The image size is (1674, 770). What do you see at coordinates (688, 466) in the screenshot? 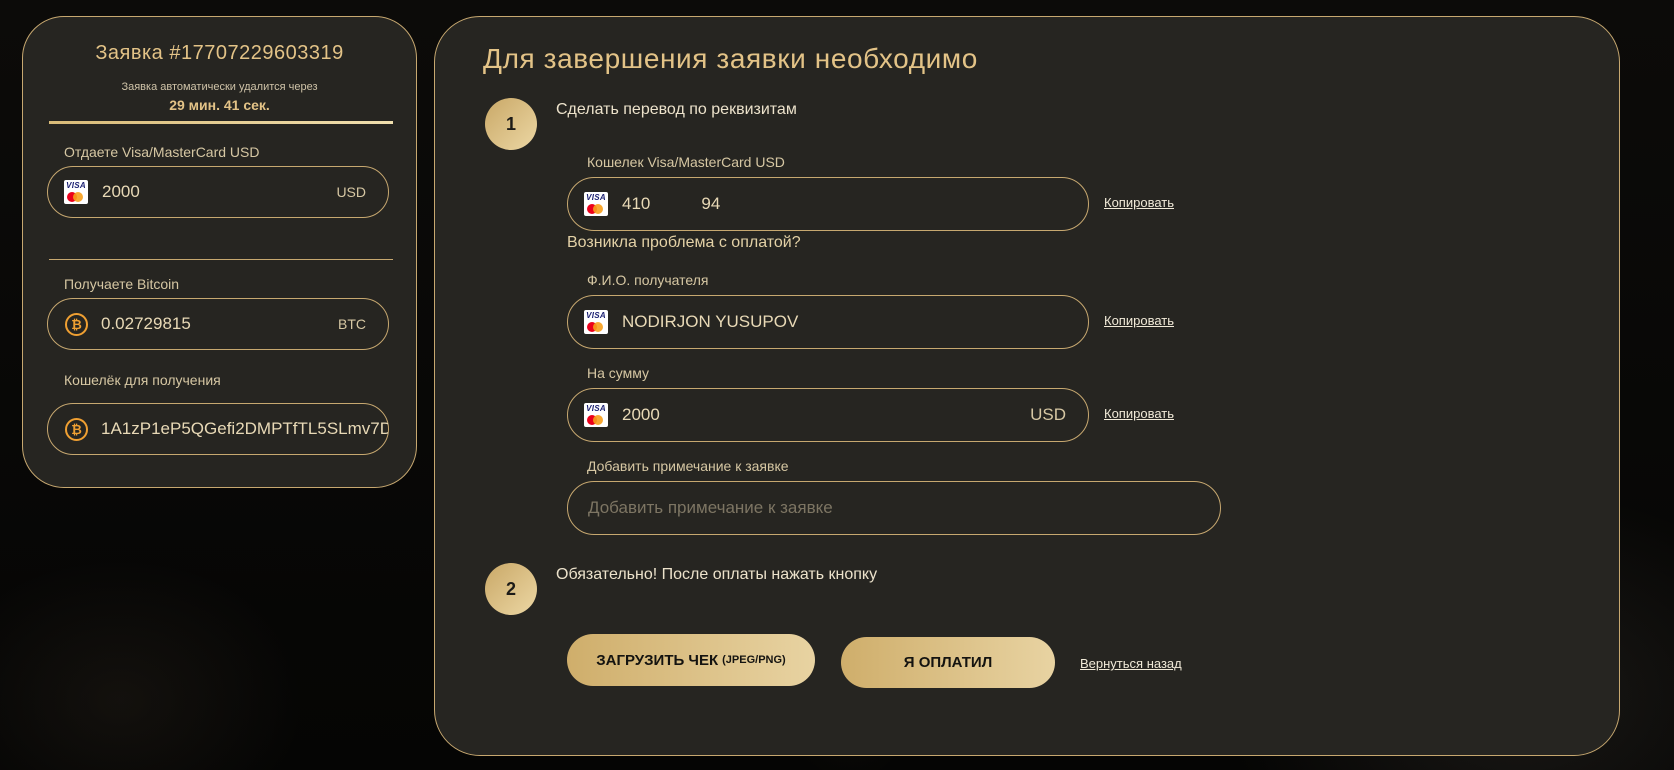
I see `note-label: Добавить примечание к заявке` at bounding box center [688, 466].